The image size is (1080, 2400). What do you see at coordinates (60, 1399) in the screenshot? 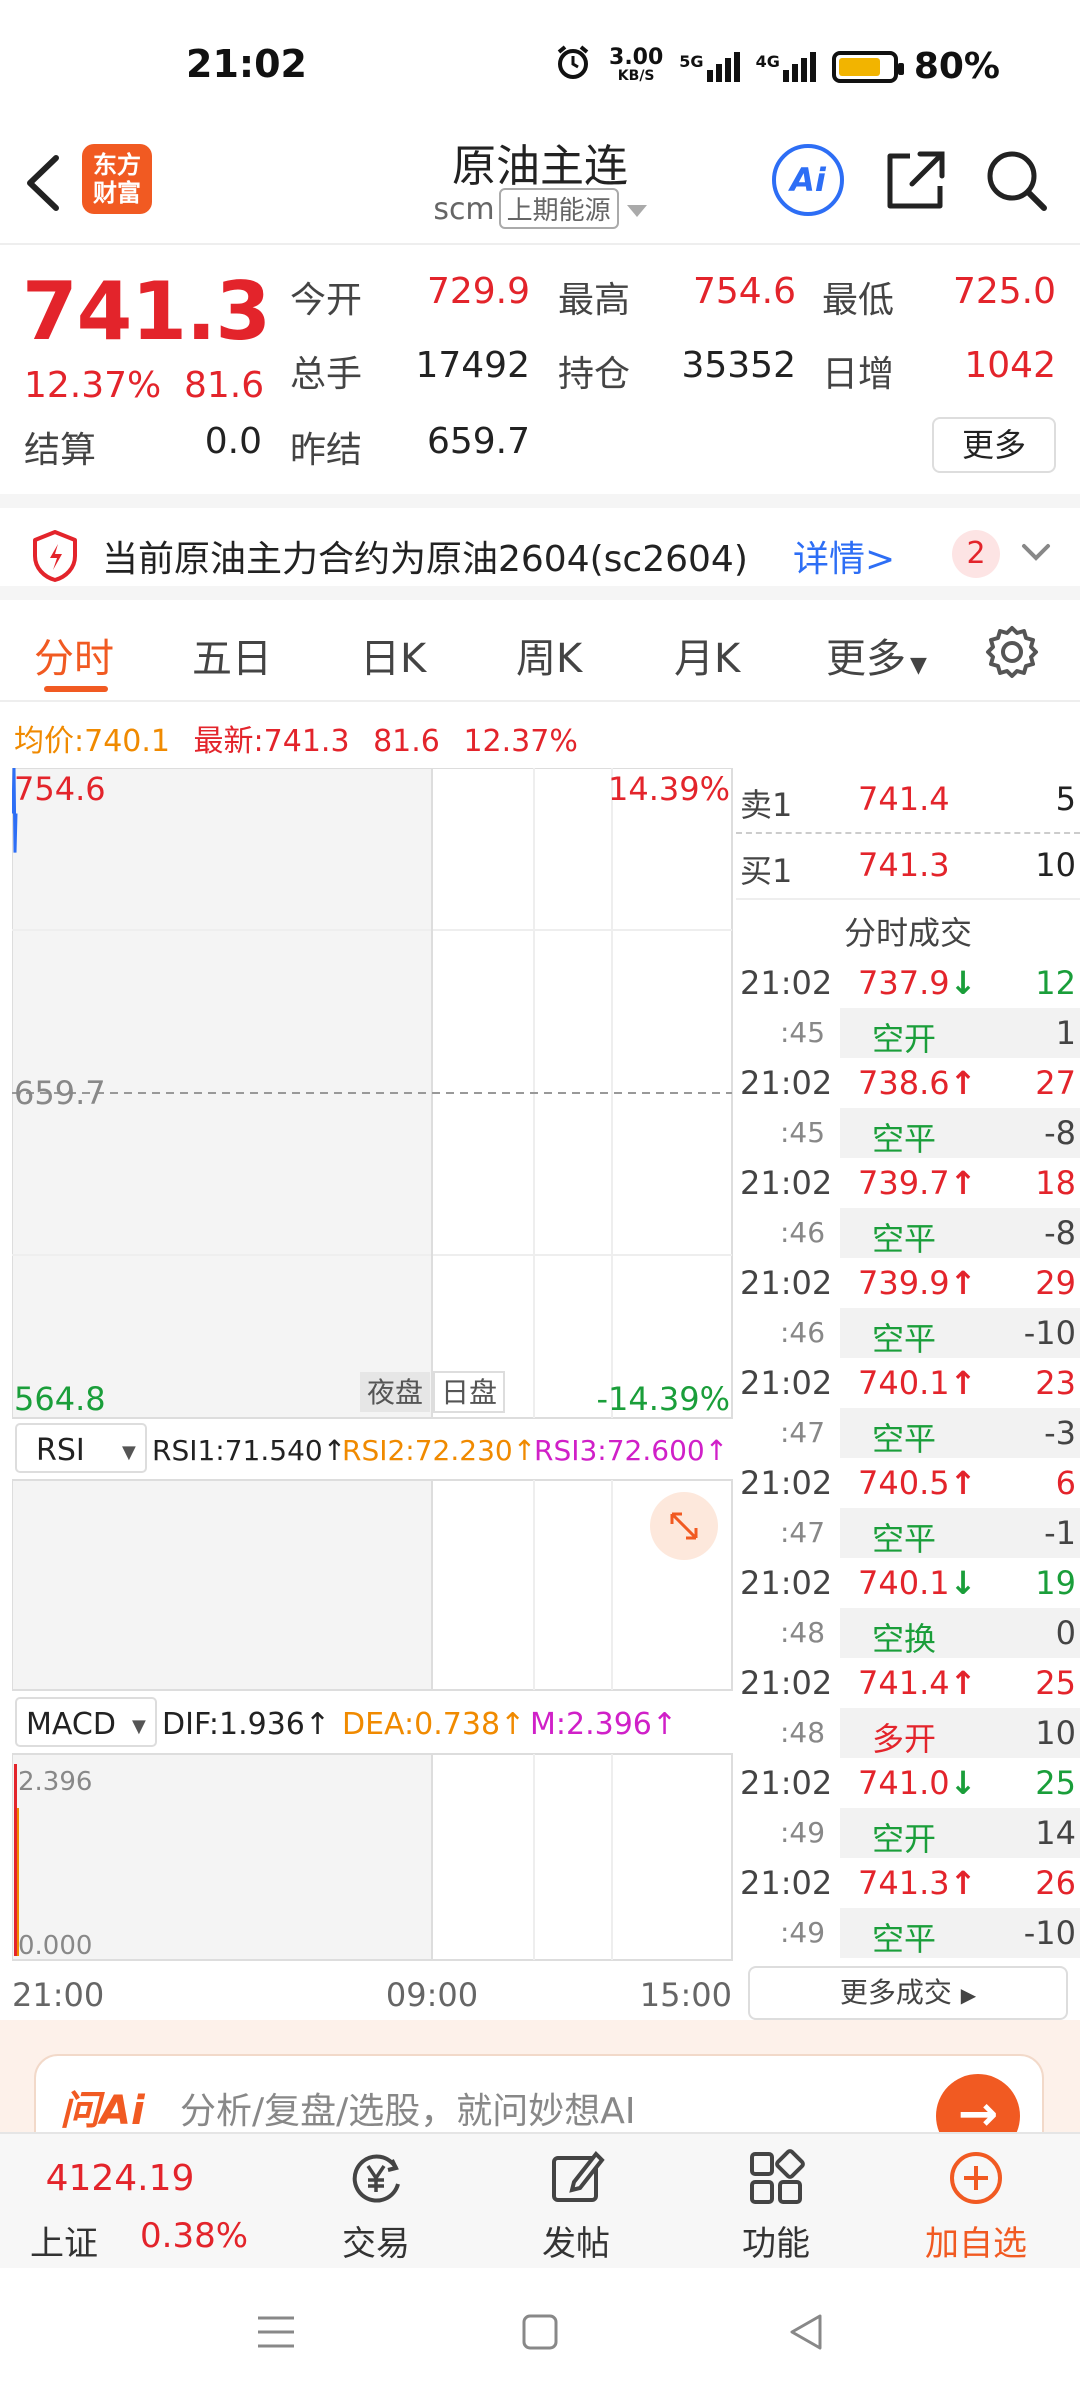
I see `axis-price-low: 564.8` at bounding box center [60, 1399].